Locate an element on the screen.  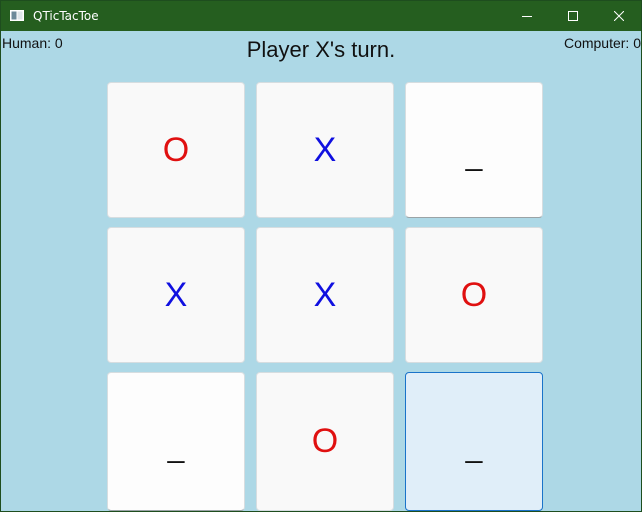
maximize-button is located at coordinates (573, 16).